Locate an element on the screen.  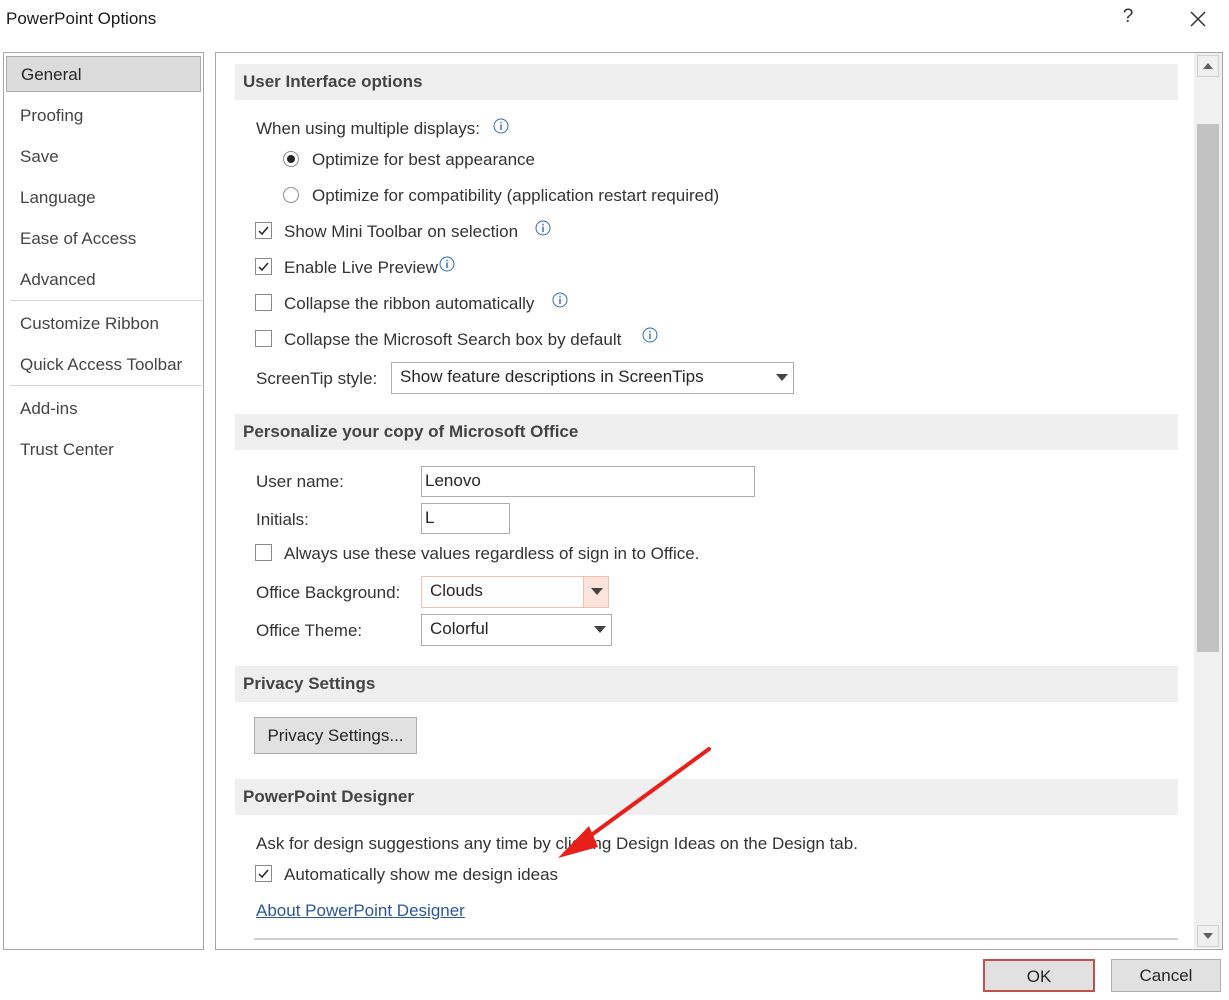
chevron-up-icon is located at coordinates (1208, 66).